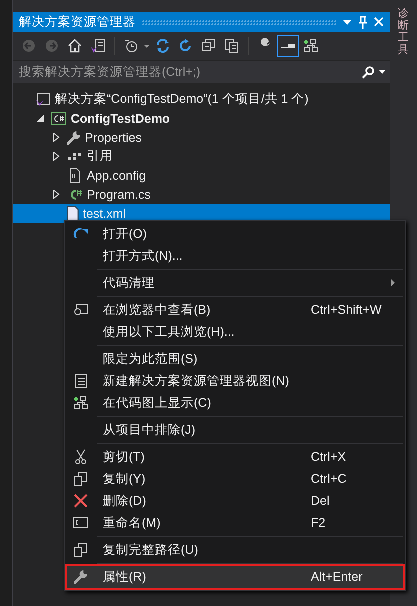 This screenshot has width=417, height=606. Describe the element at coordinates (347, 310) in the screenshot. I see `shortcut-label: Ctrl+Shift+W` at that location.